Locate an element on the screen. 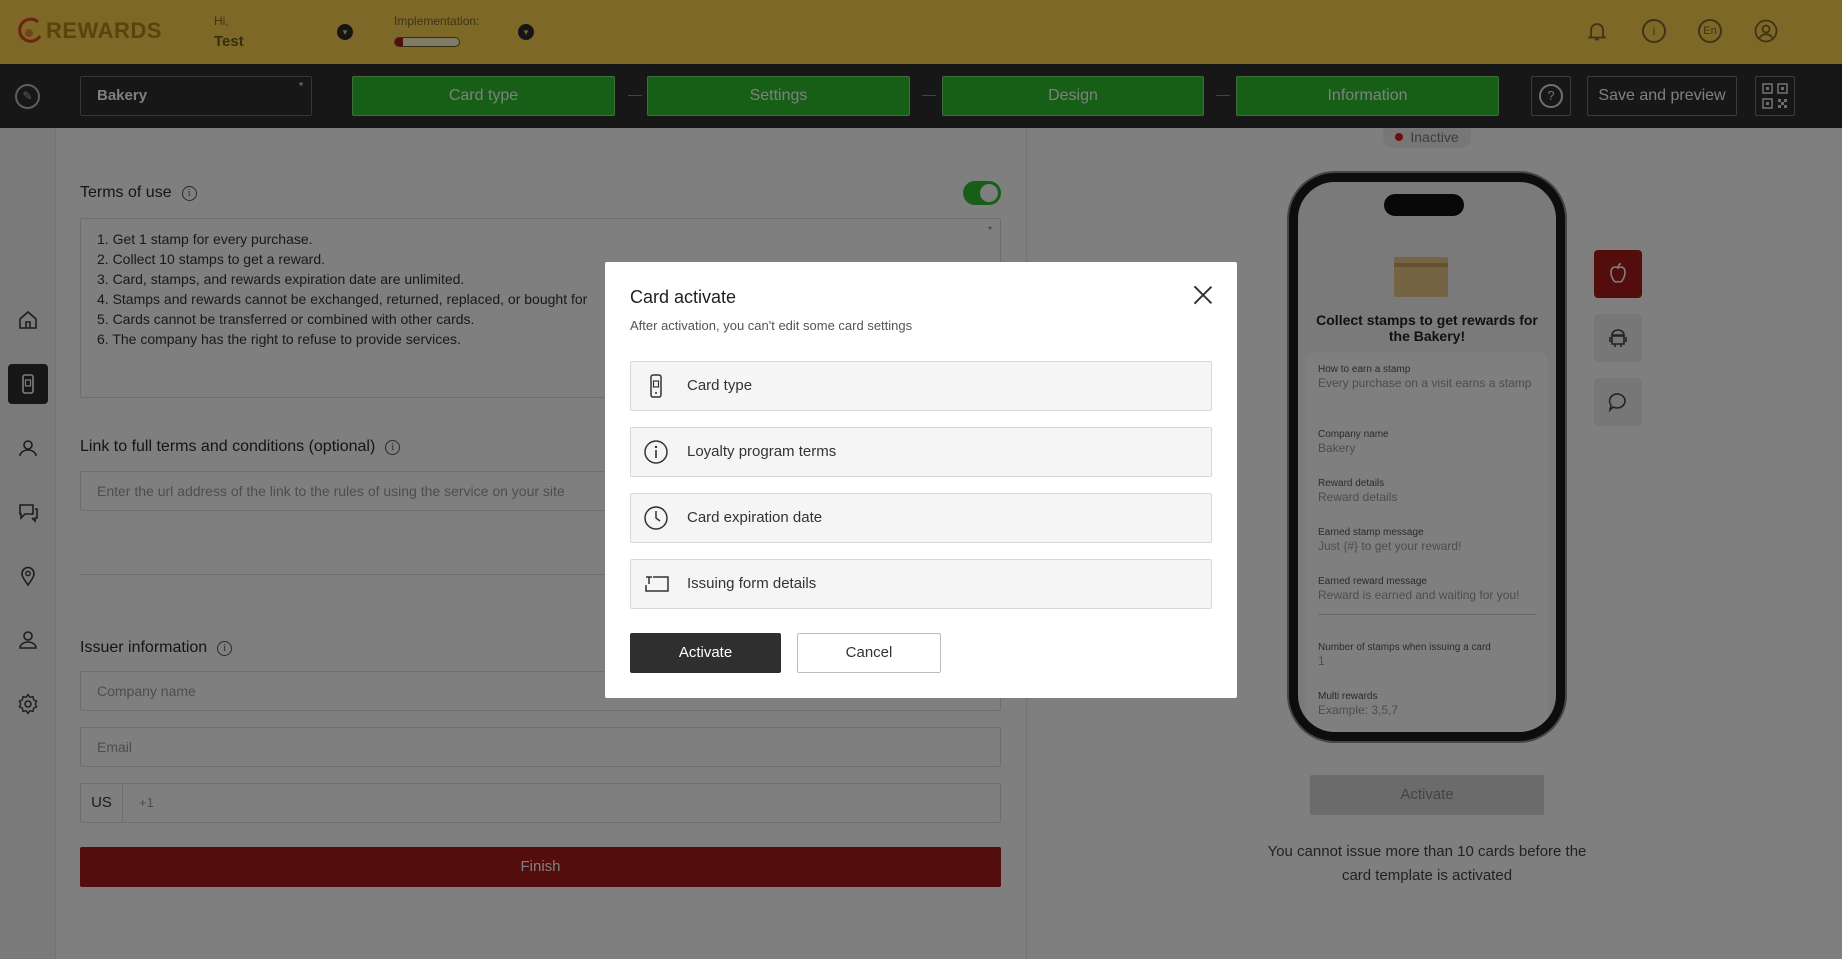  locked-setting-label: Issuing form details is located at coordinates (752, 583).